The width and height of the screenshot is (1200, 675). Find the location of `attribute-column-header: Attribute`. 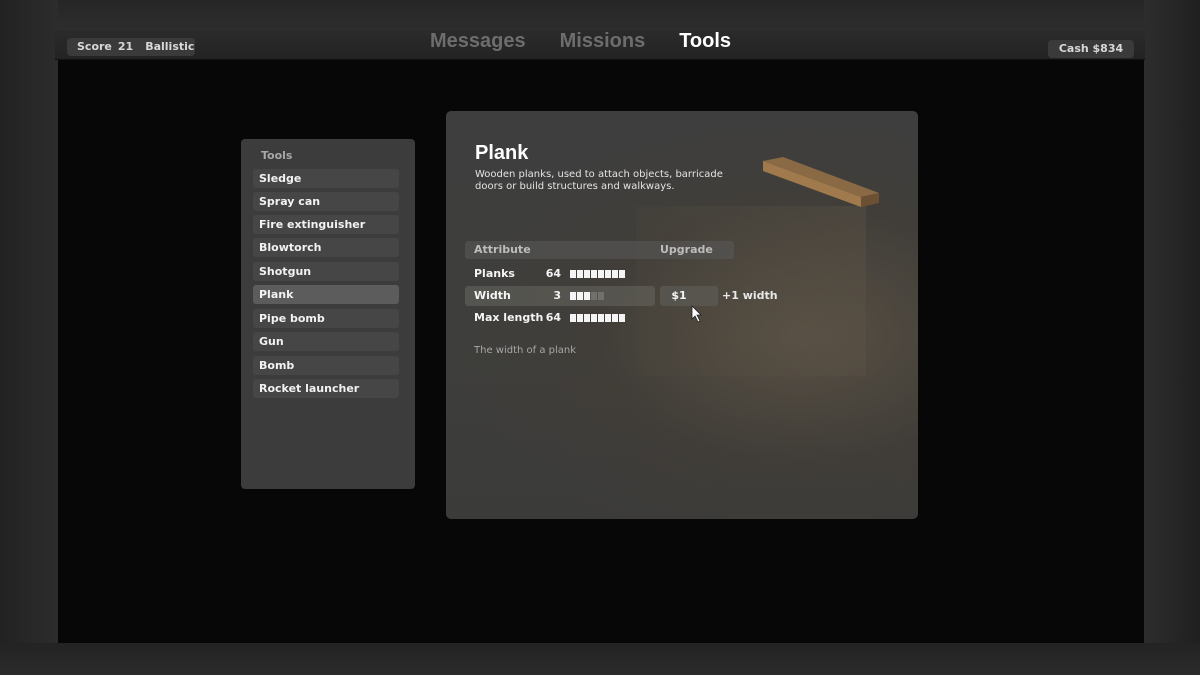

attribute-column-header: Attribute is located at coordinates (502, 249).